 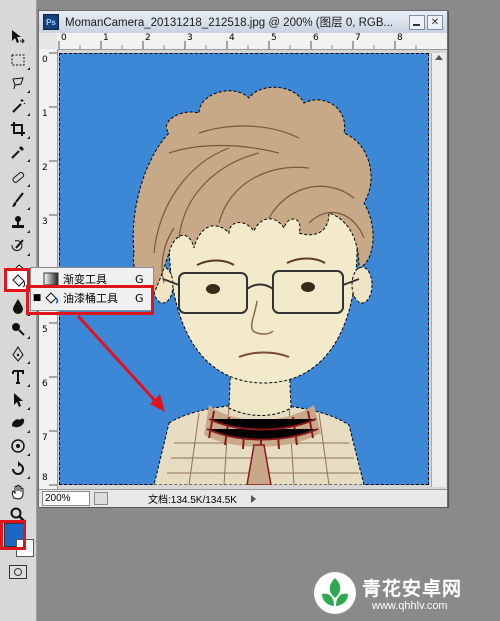 What do you see at coordinates (139, 279) in the screenshot?
I see `flyout-item-shortcut: G` at bounding box center [139, 279].